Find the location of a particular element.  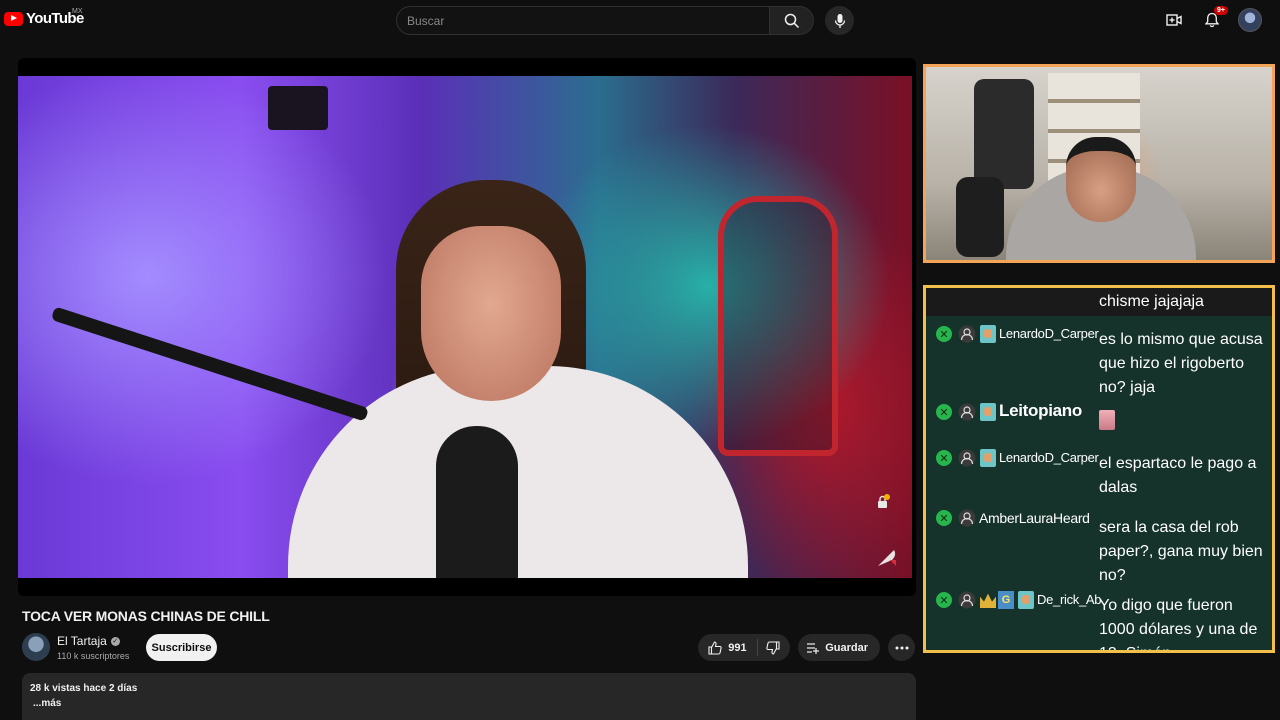

youtube-play-icon is located at coordinates (13, 18).